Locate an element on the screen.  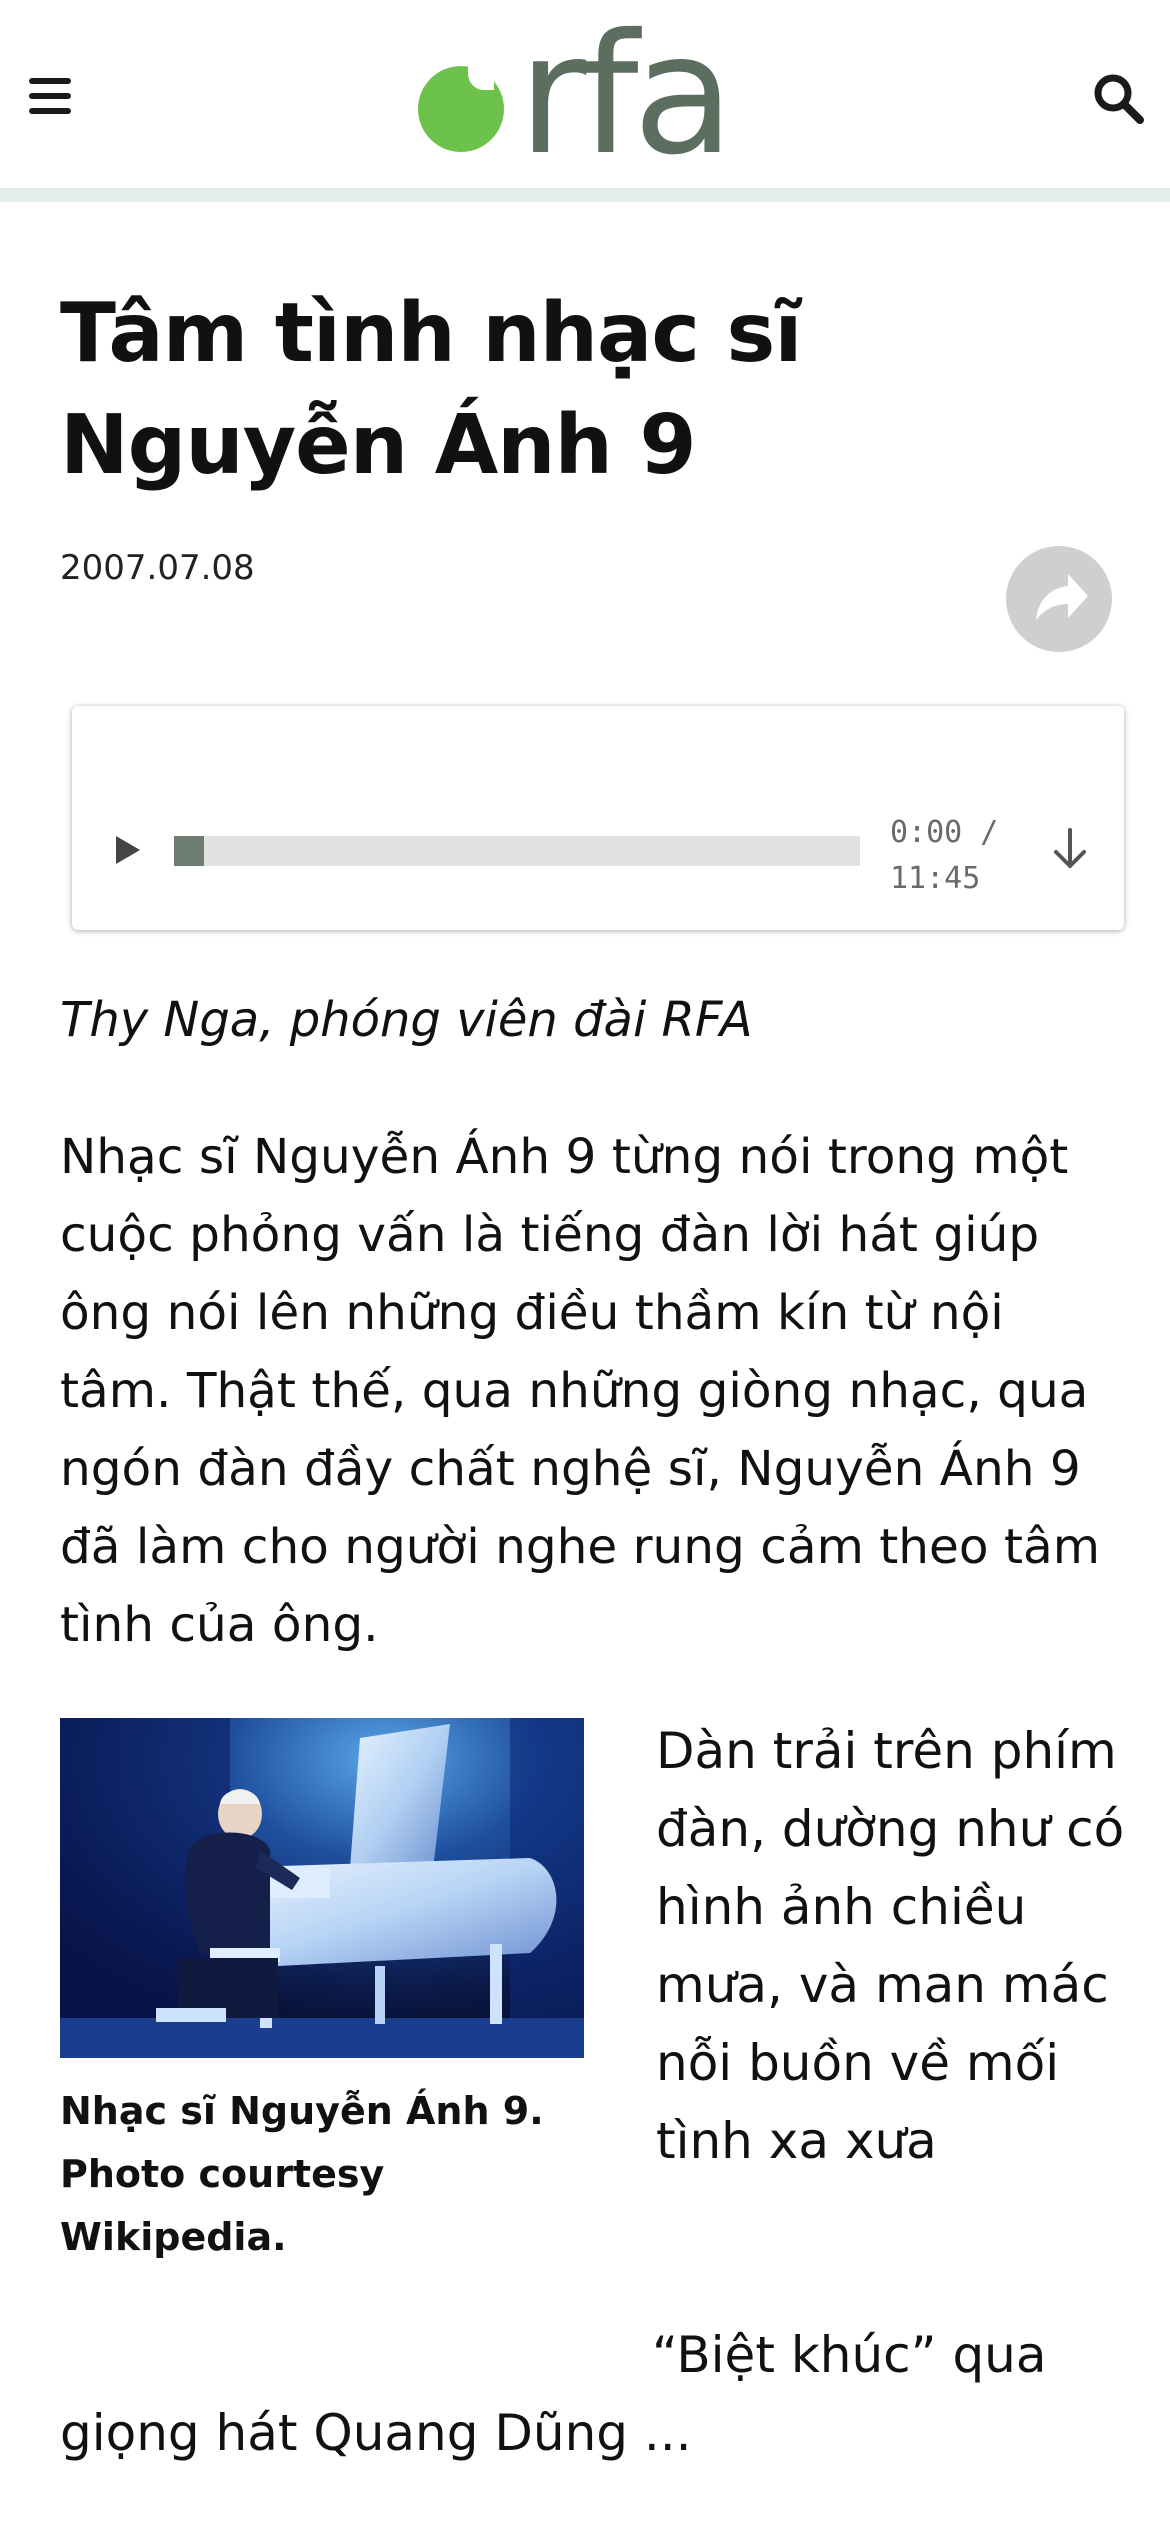
article-photo is located at coordinates (322, 1888).